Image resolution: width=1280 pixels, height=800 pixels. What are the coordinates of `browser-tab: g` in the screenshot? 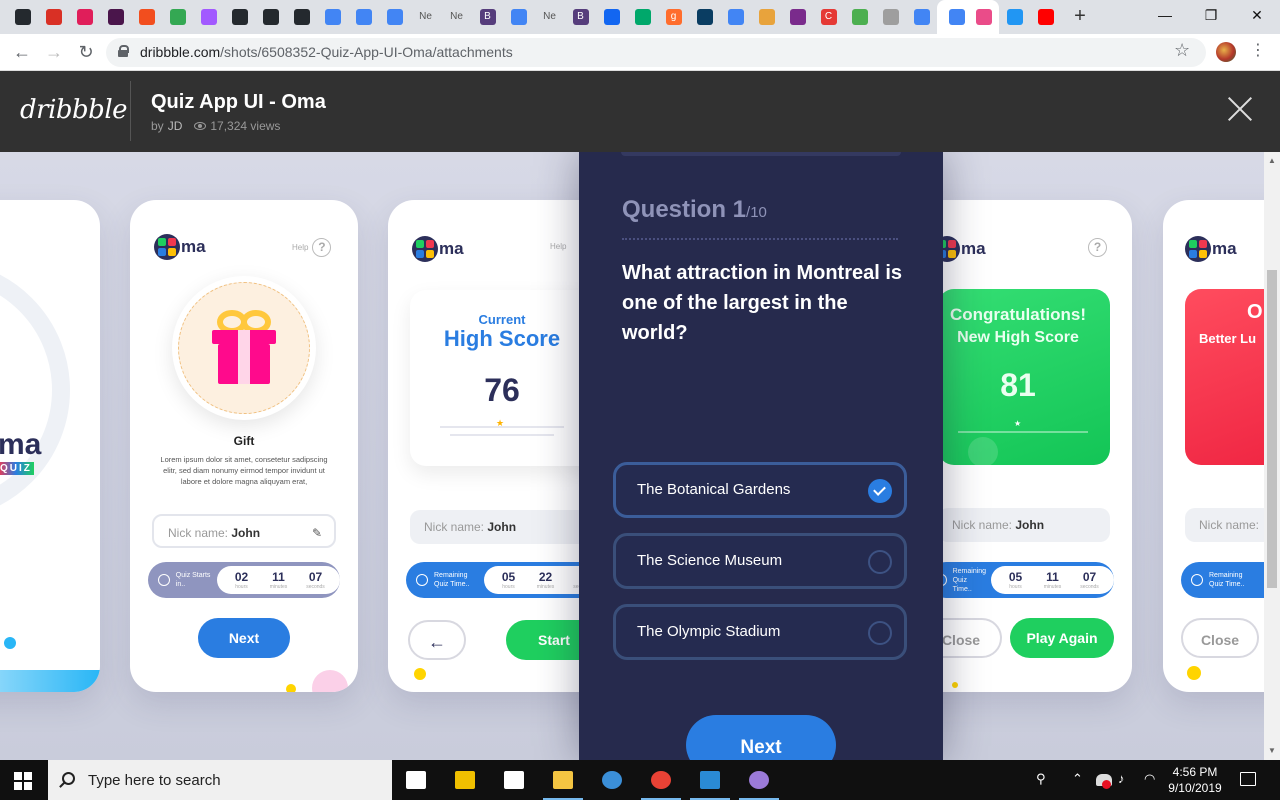 It's located at (673, 17).